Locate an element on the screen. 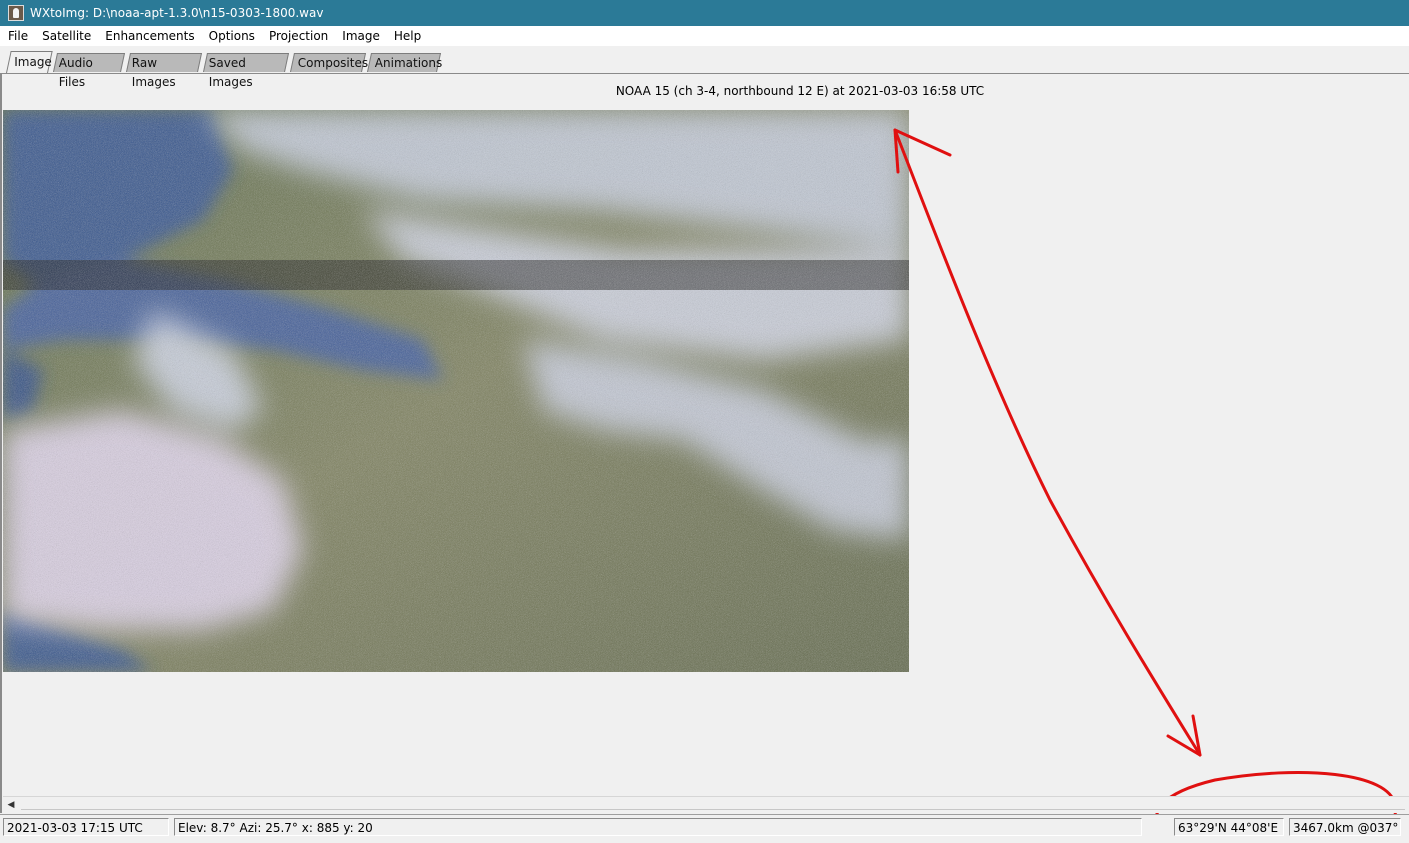  content-left-border is located at coordinates (1, 443).